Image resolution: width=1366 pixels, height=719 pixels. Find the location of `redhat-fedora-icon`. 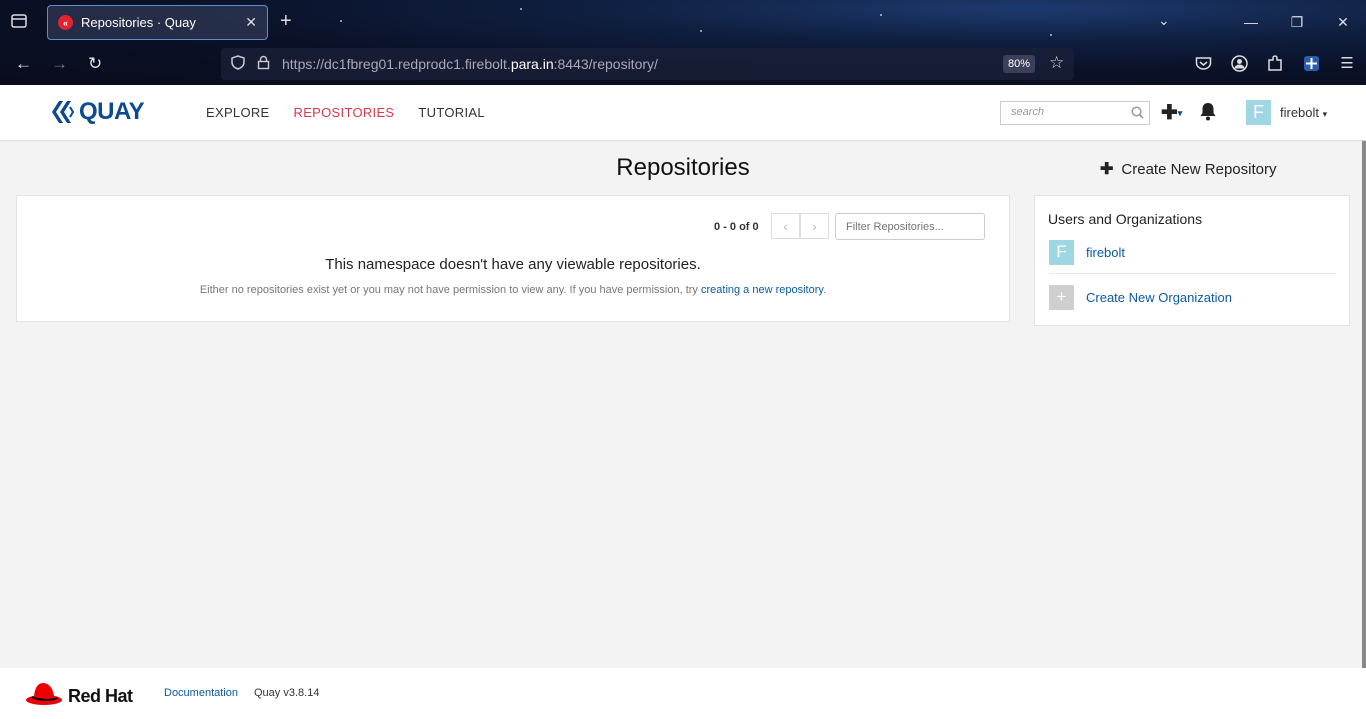

redhat-fedora-icon is located at coordinates (44, 696).